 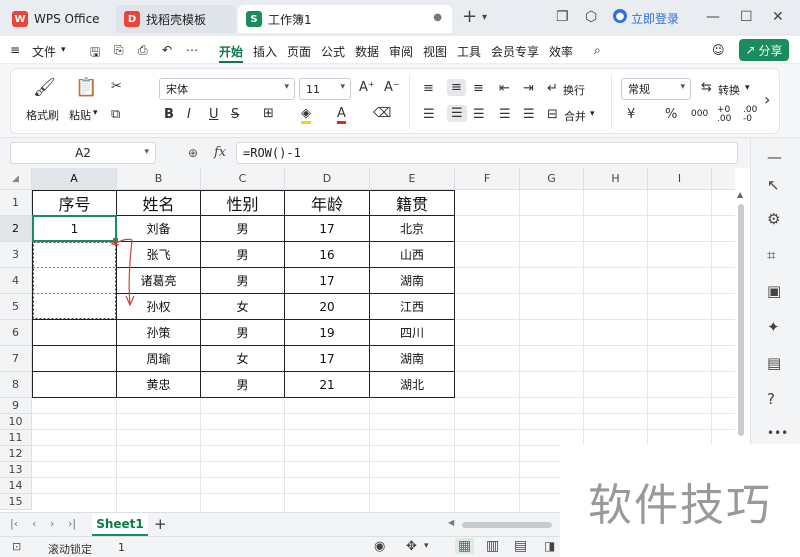 What do you see at coordinates (192, 50) in the screenshot?
I see `more-icon: ⋯` at bounding box center [192, 50].